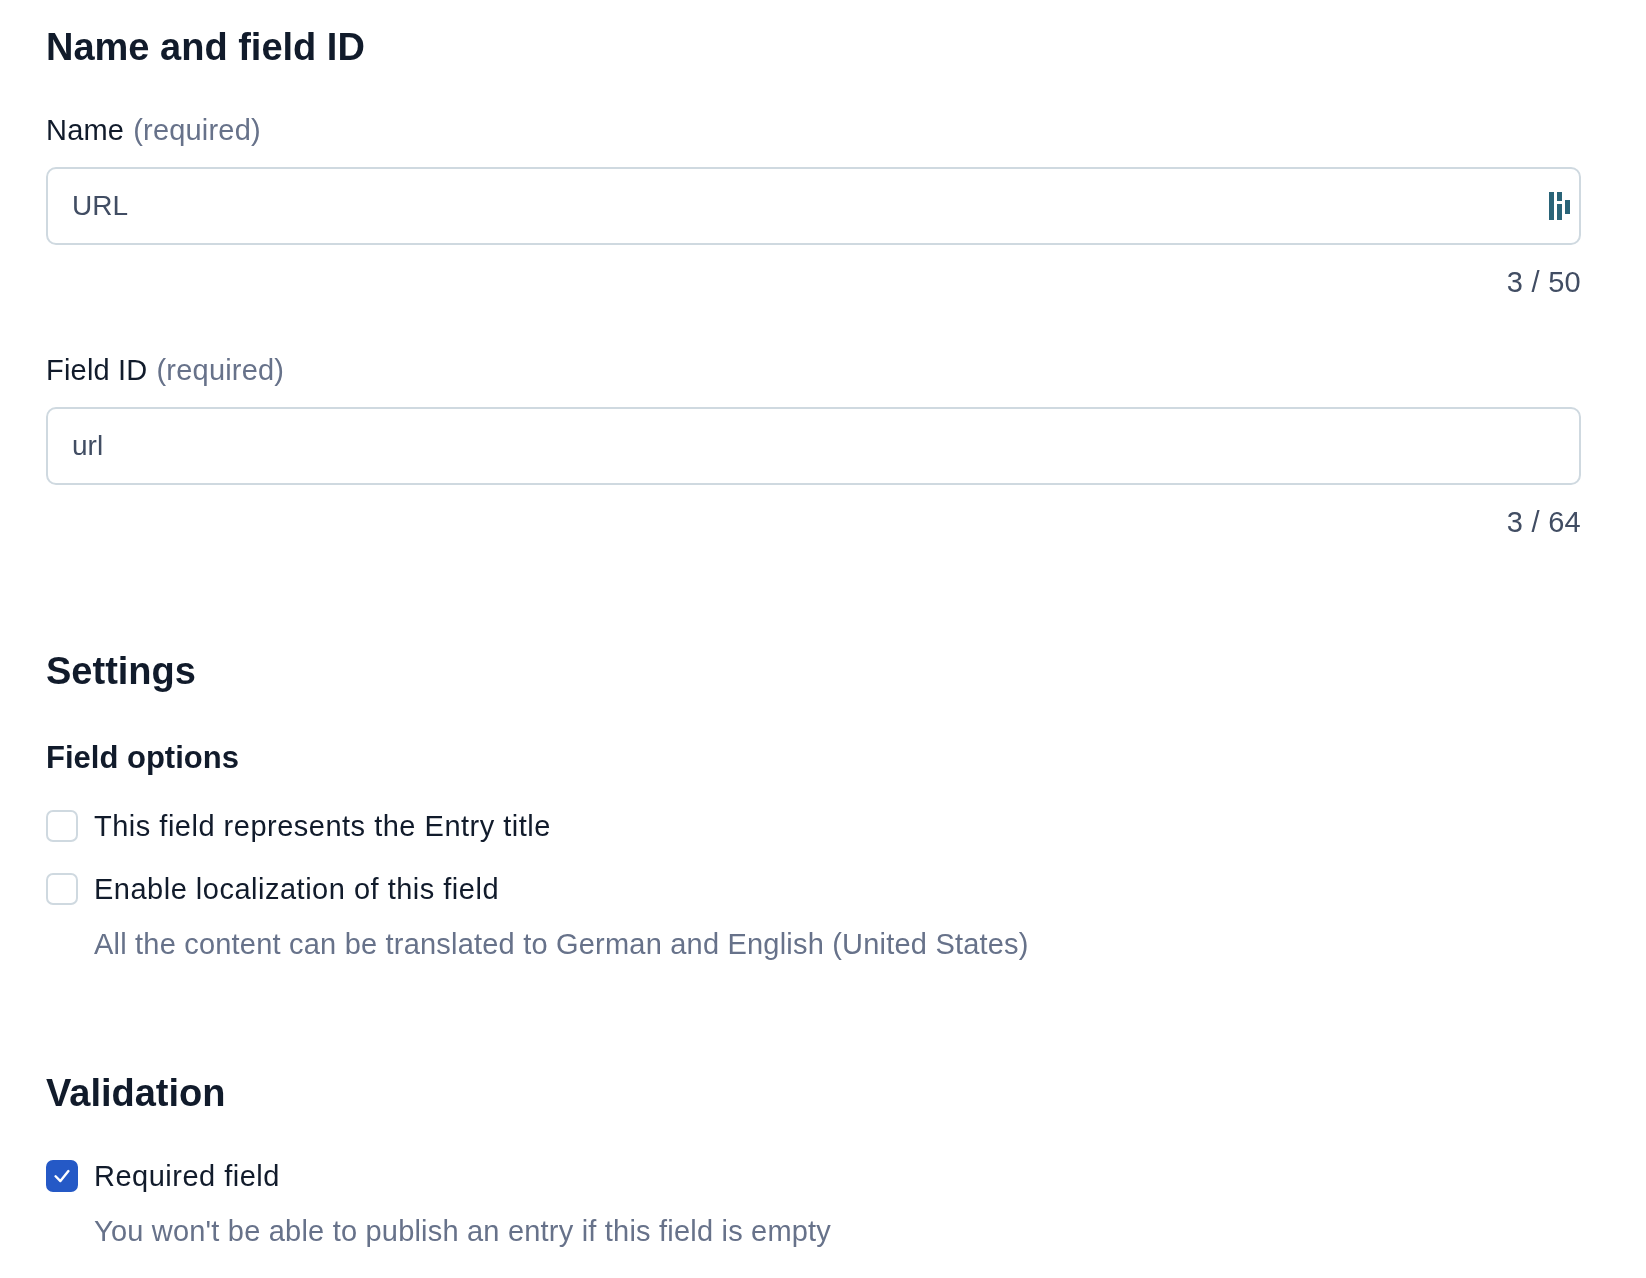 The height and width of the screenshot is (1278, 1646). I want to click on checkbox-label: Enable localization of this field, so click(296, 889).